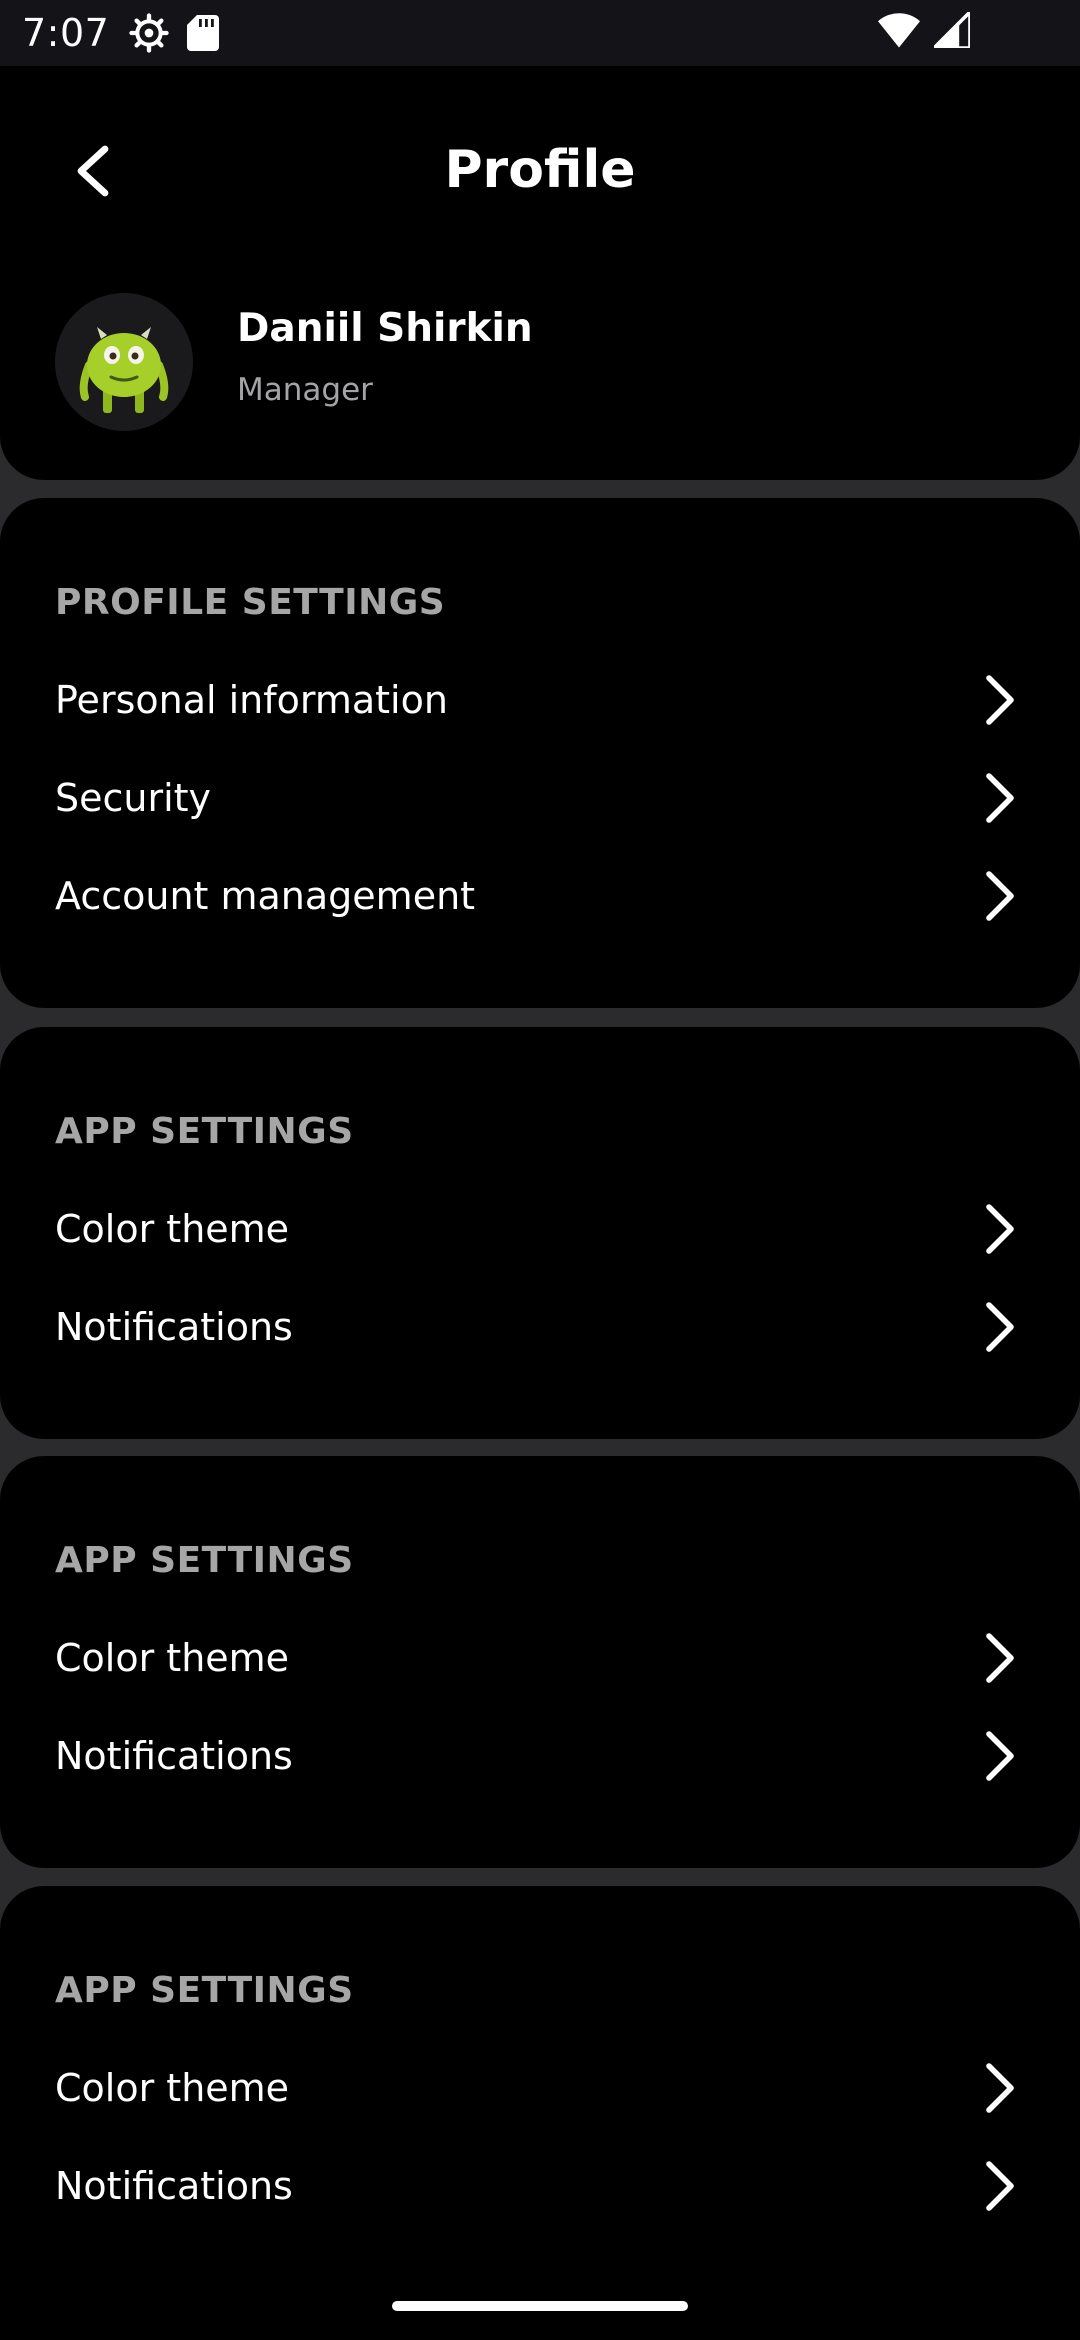 The image size is (1080, 2340). I want to click on avatar, so click(124, 362).